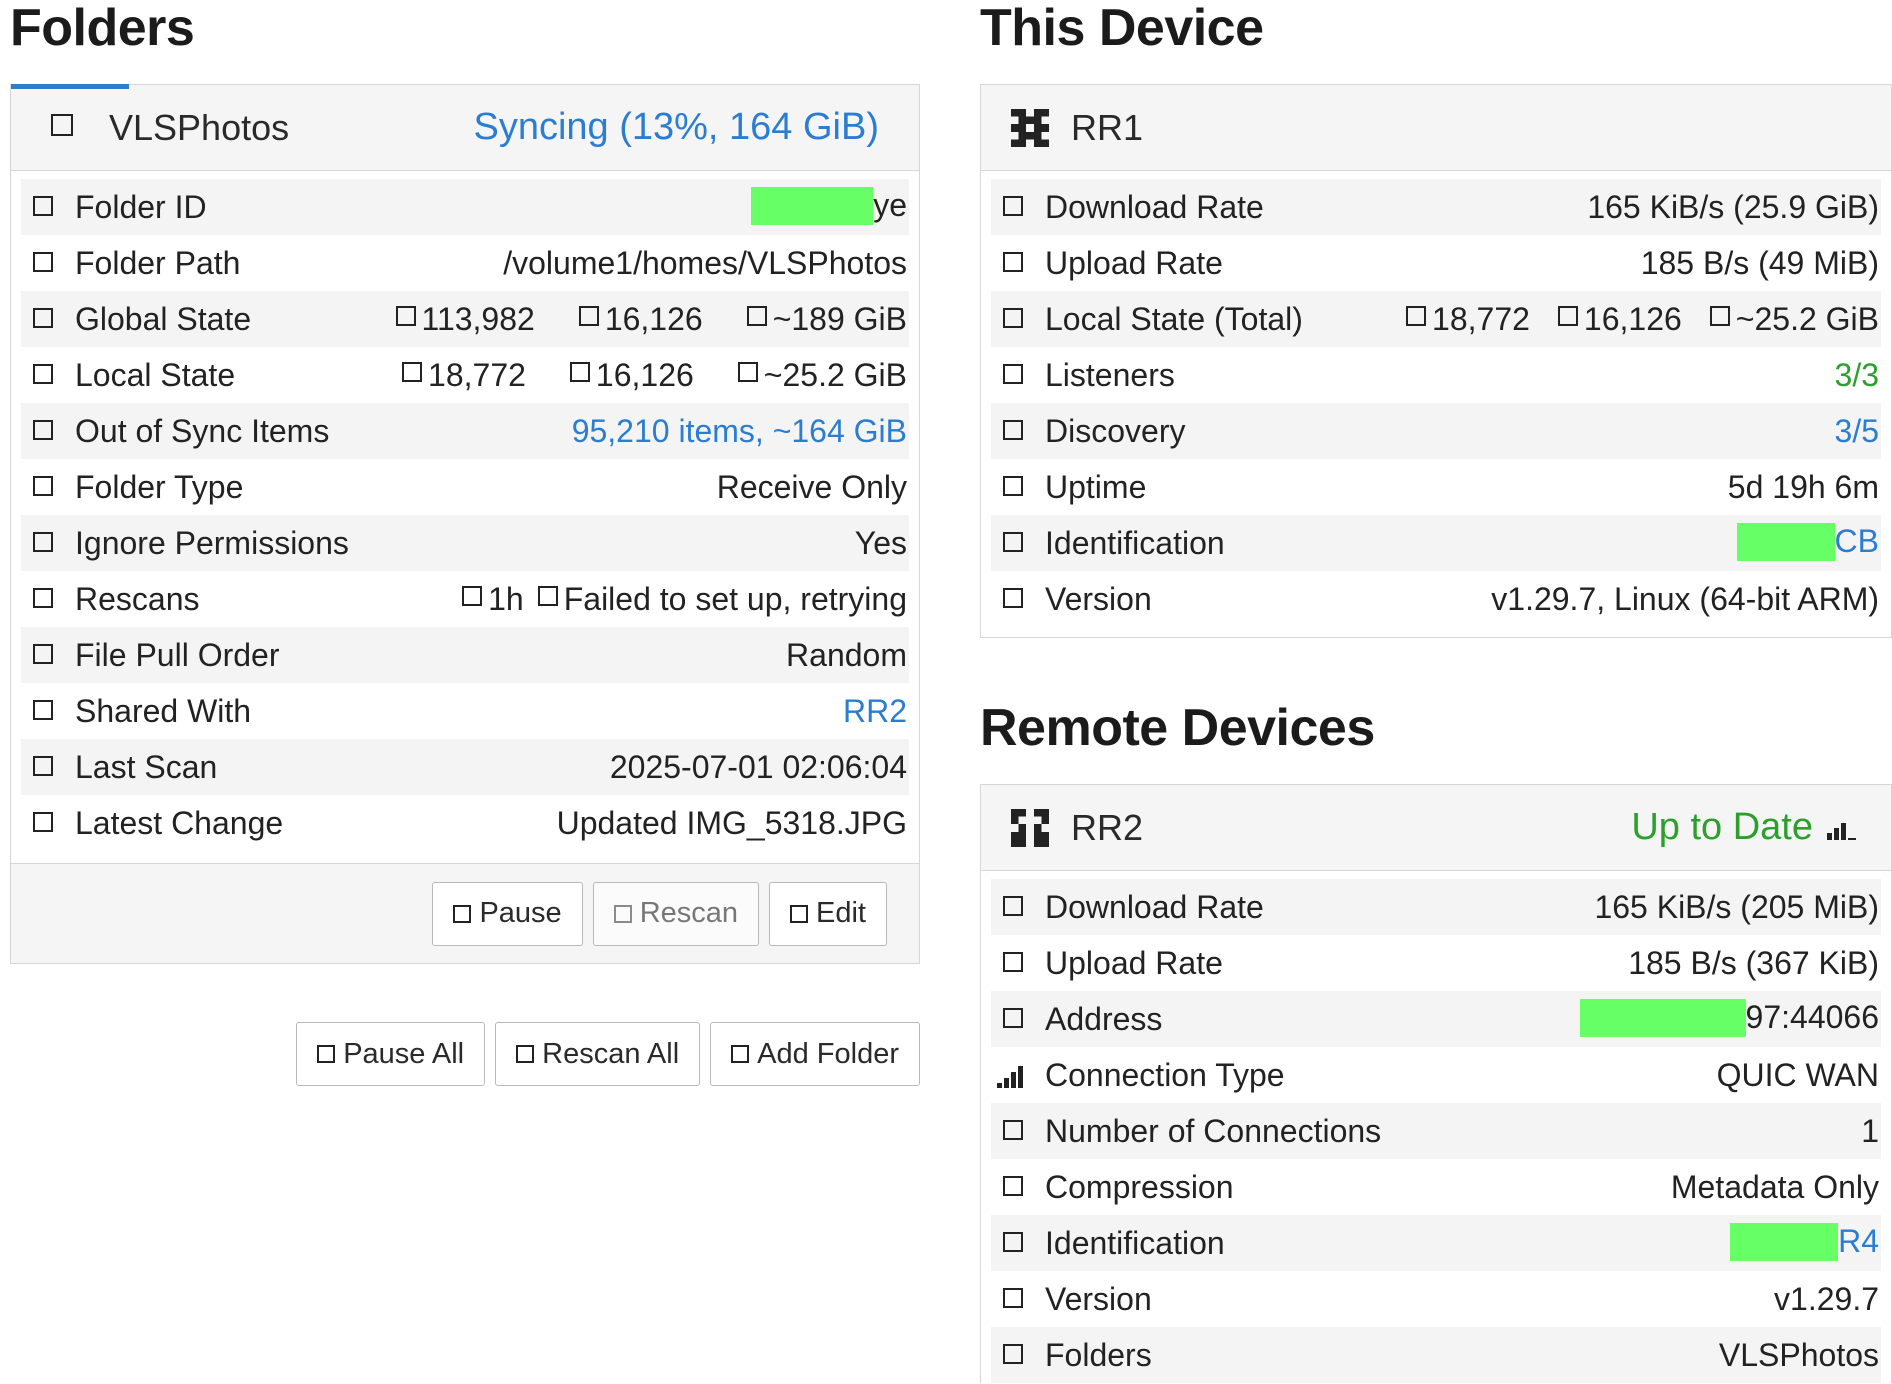 Image resolution: width=1892 pixels, height=1384 pixels. I want to click on compass-icon, so click(1013, 430).